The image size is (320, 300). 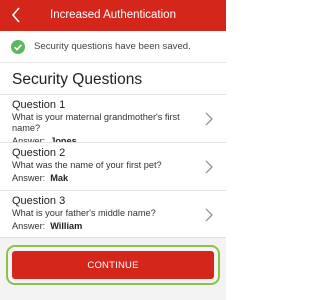 I want to click on section-title: Security Questions, so click(x=77, y=79).